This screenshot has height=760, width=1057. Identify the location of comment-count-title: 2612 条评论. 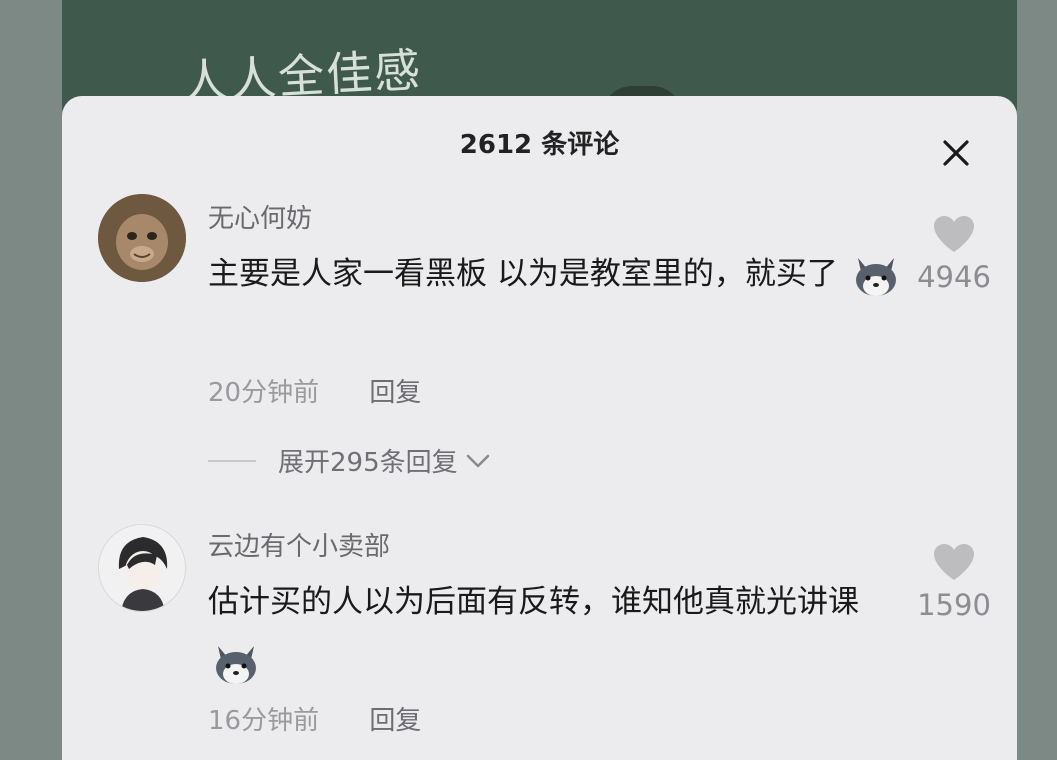
(539, 145).